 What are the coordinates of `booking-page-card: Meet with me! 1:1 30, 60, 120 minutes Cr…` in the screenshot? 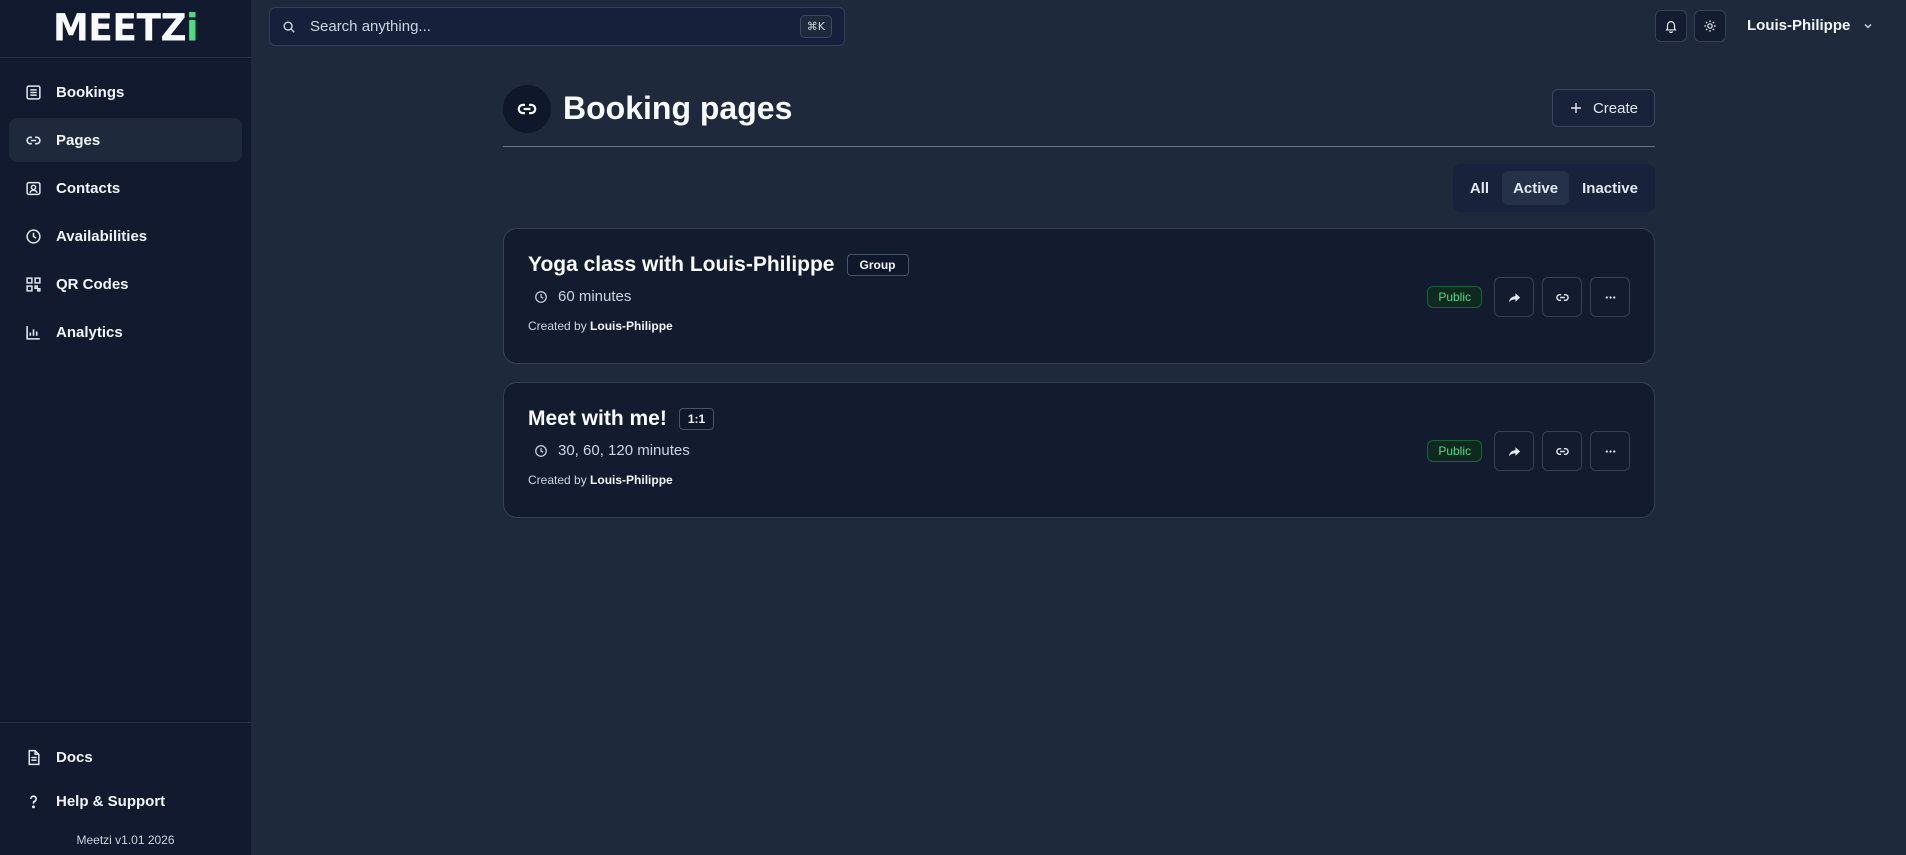 It's located at (1079, 450).